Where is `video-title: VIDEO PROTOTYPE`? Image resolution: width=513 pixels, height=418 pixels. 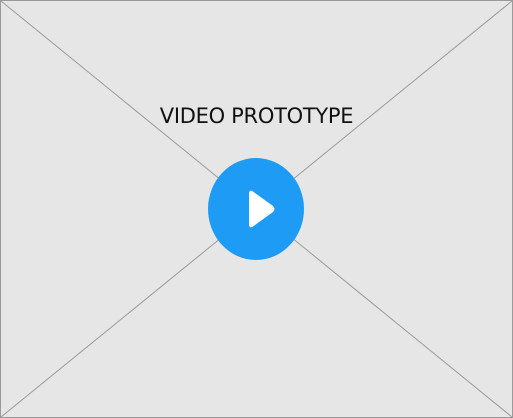
video-title: VIDEO PROTOTYPE is located at coordinates (256, 116).